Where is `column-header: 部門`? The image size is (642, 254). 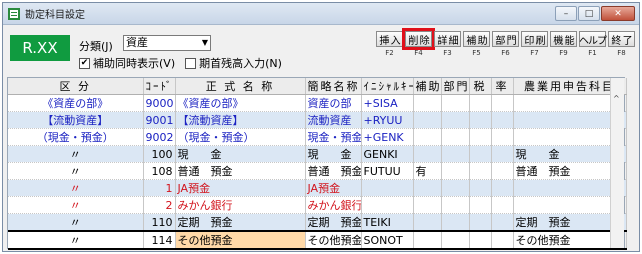 column-header: 部門 is located at coordinates (455, 86).